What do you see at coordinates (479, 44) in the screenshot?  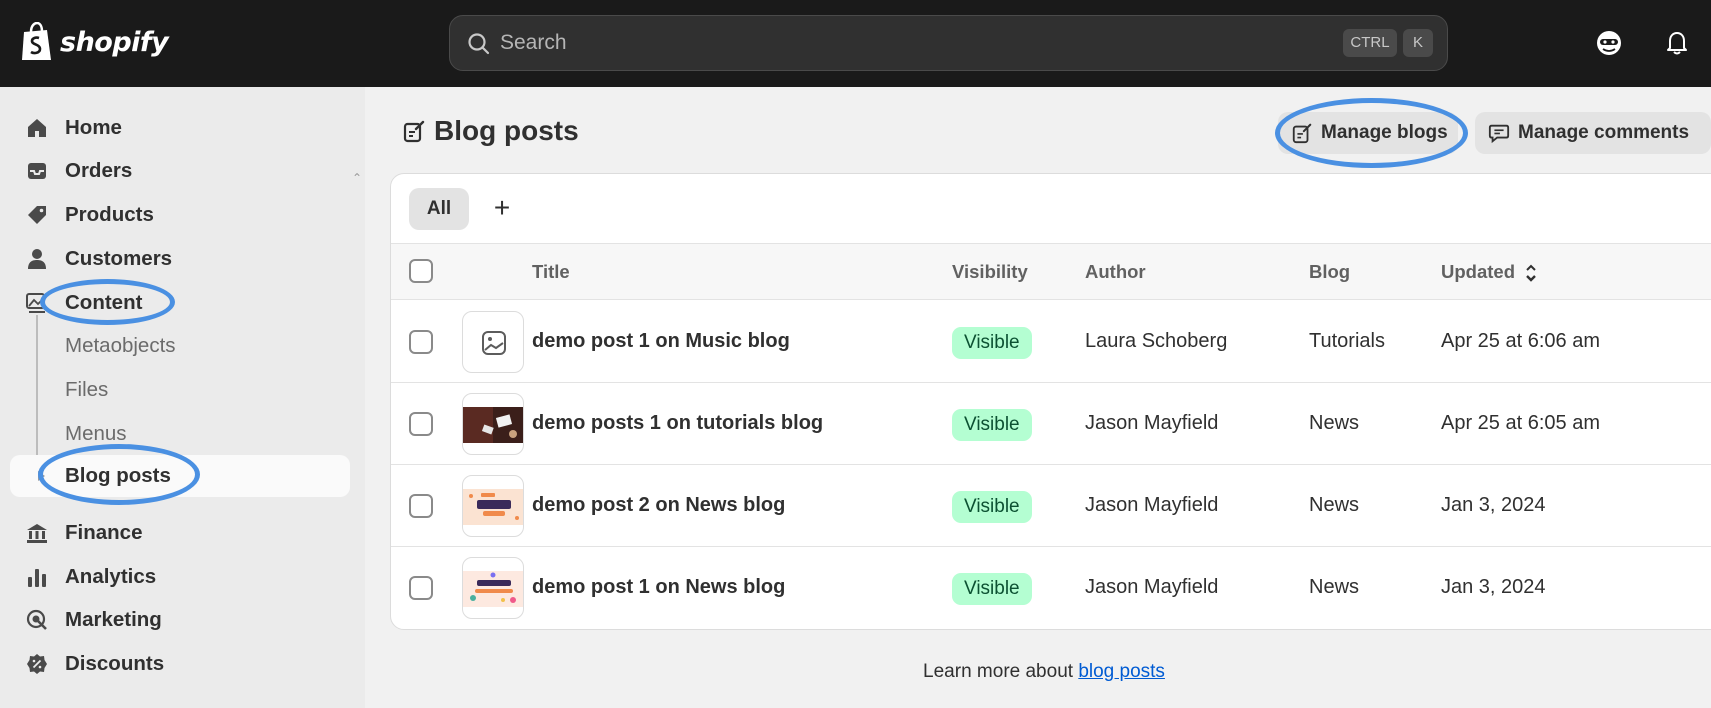 I see `search-icon` at bounding box center [479, 44].